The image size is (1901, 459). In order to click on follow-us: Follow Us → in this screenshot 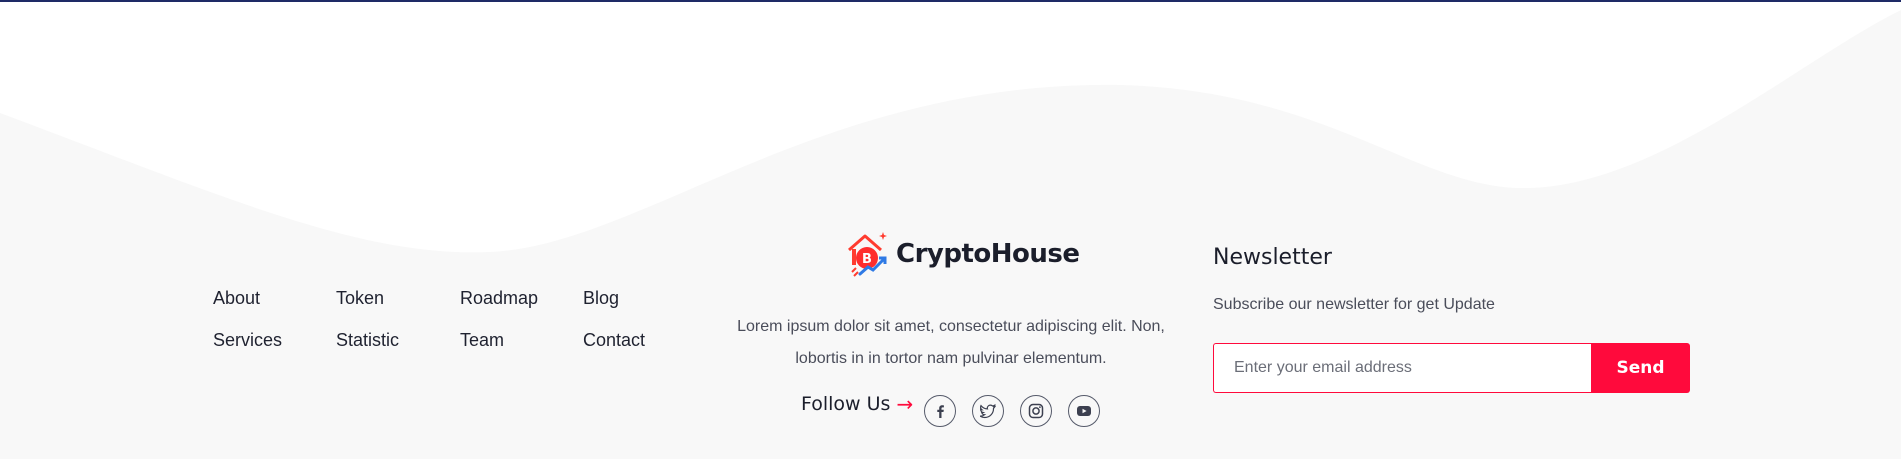, I will do `click(857, 404)`.